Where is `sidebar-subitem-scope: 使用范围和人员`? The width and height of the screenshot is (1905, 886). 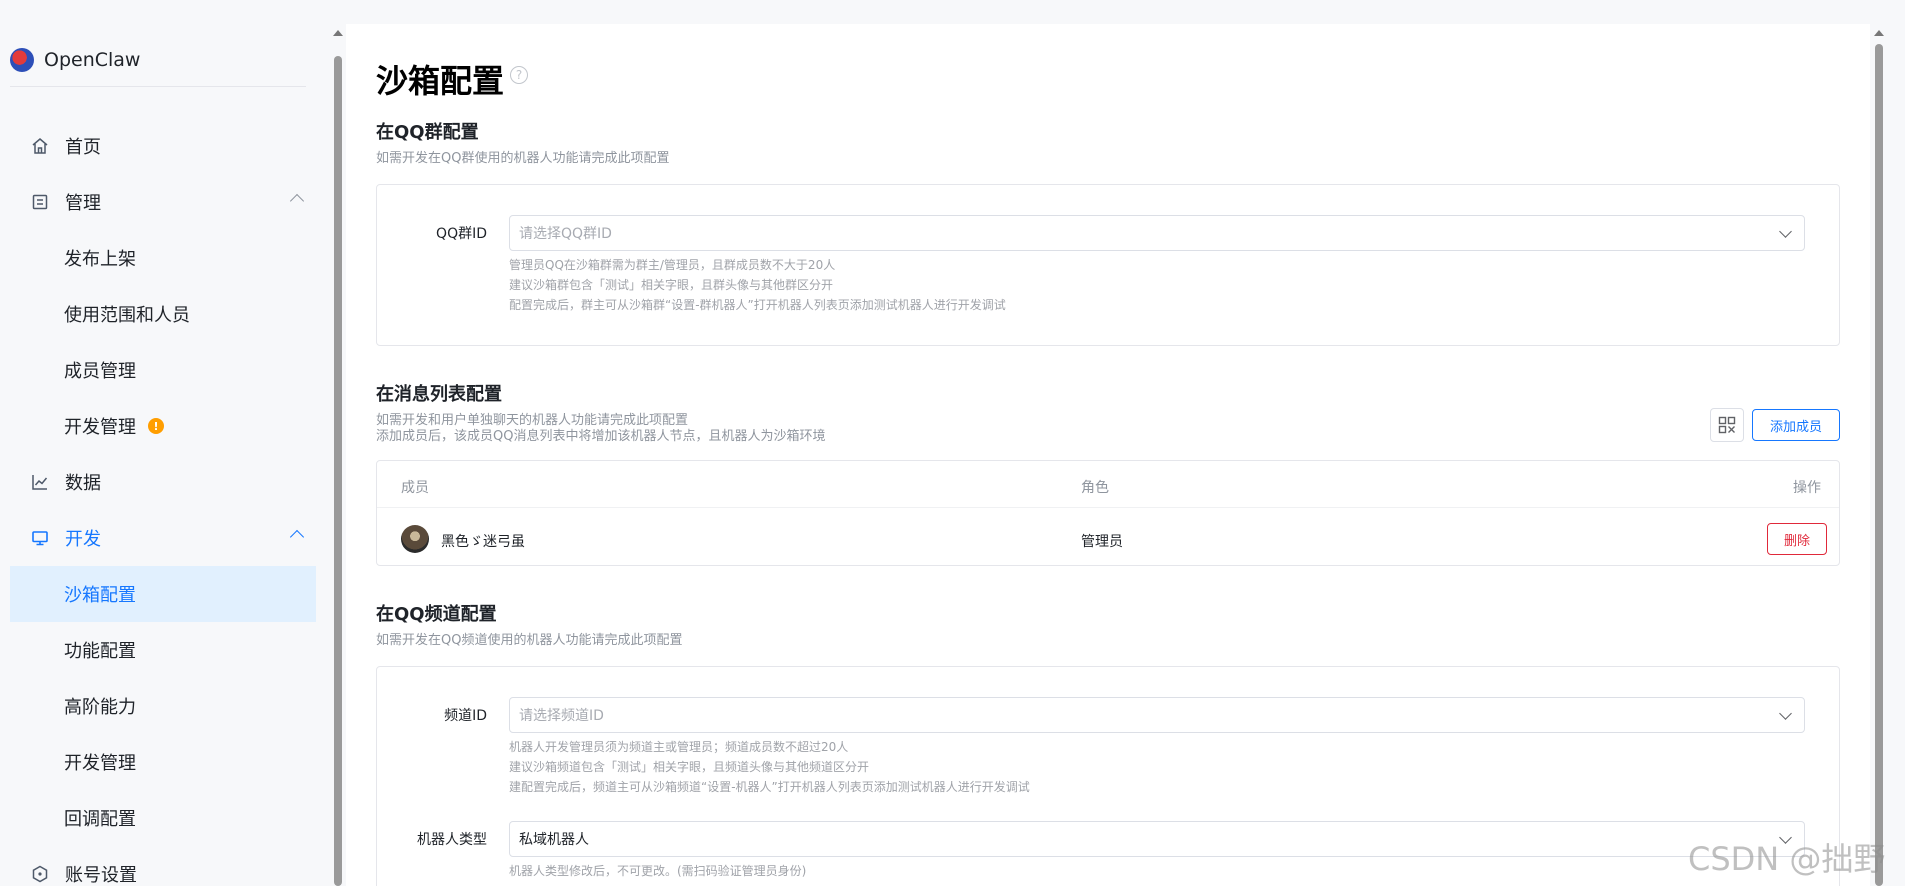 sidebar-subitem-scope: 使用范围和人员 is located at coordinates (163, 314).